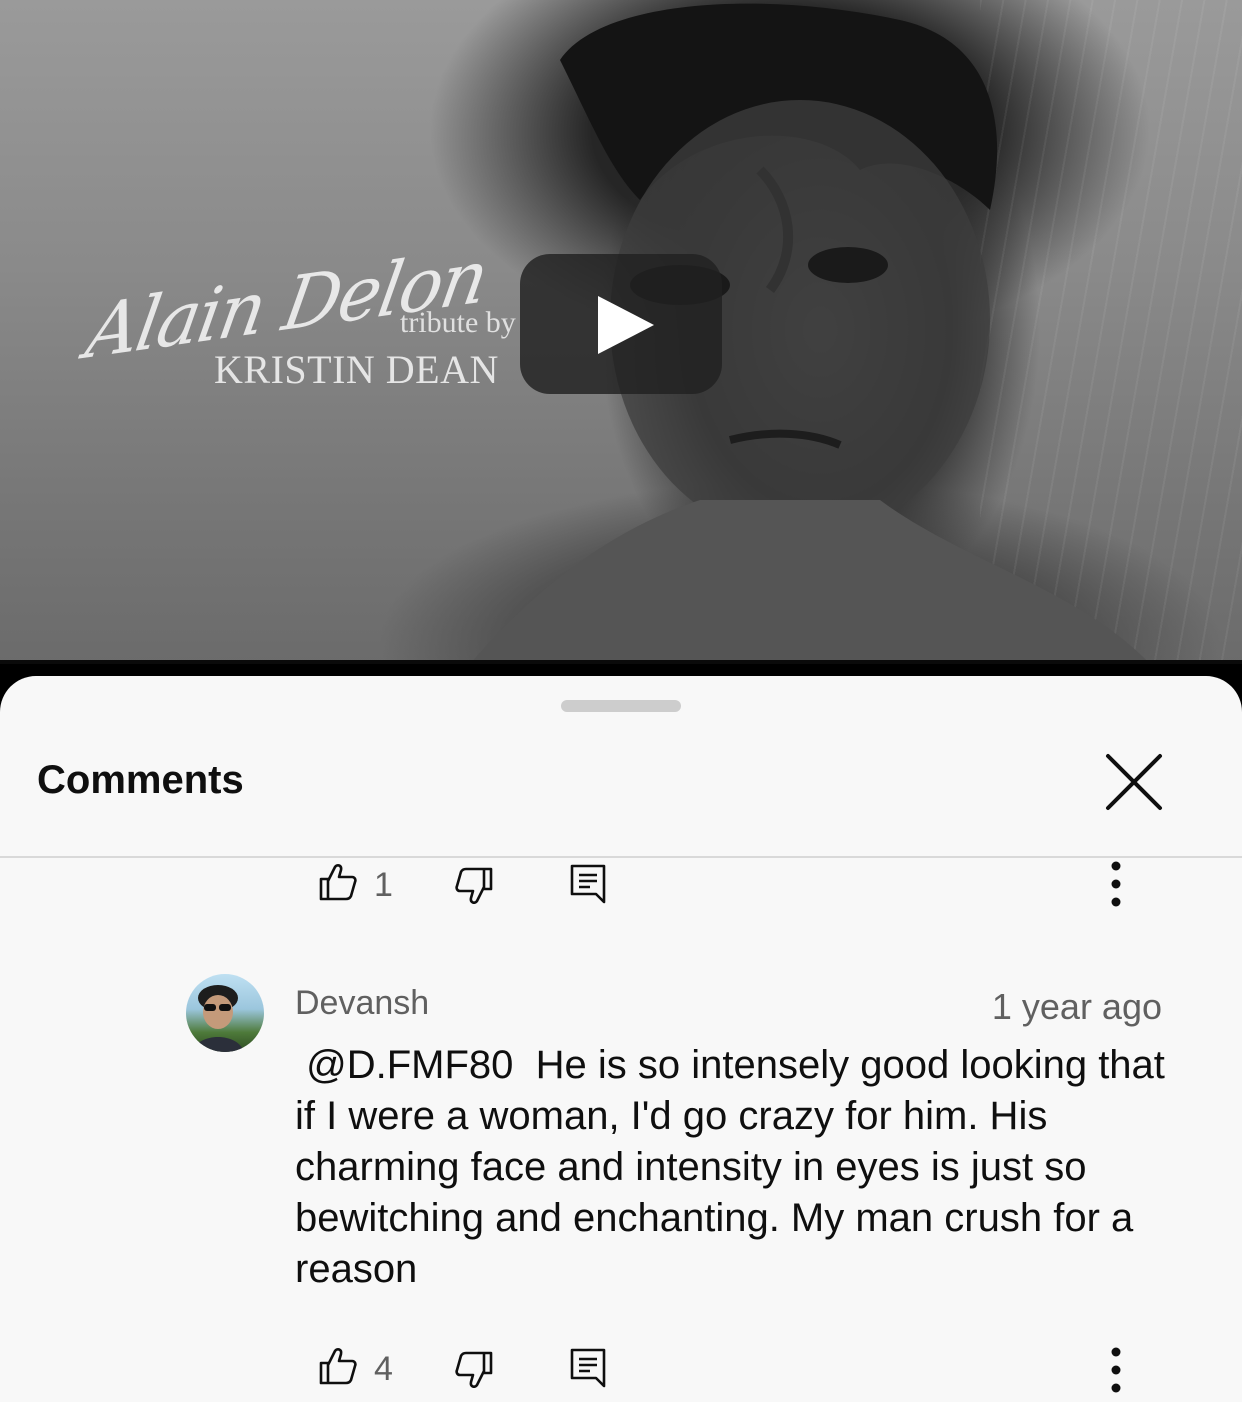 The height and width of the screenshot is (1402, 1242). I want to click on comment-author: Devansh, so click(362, 1003).